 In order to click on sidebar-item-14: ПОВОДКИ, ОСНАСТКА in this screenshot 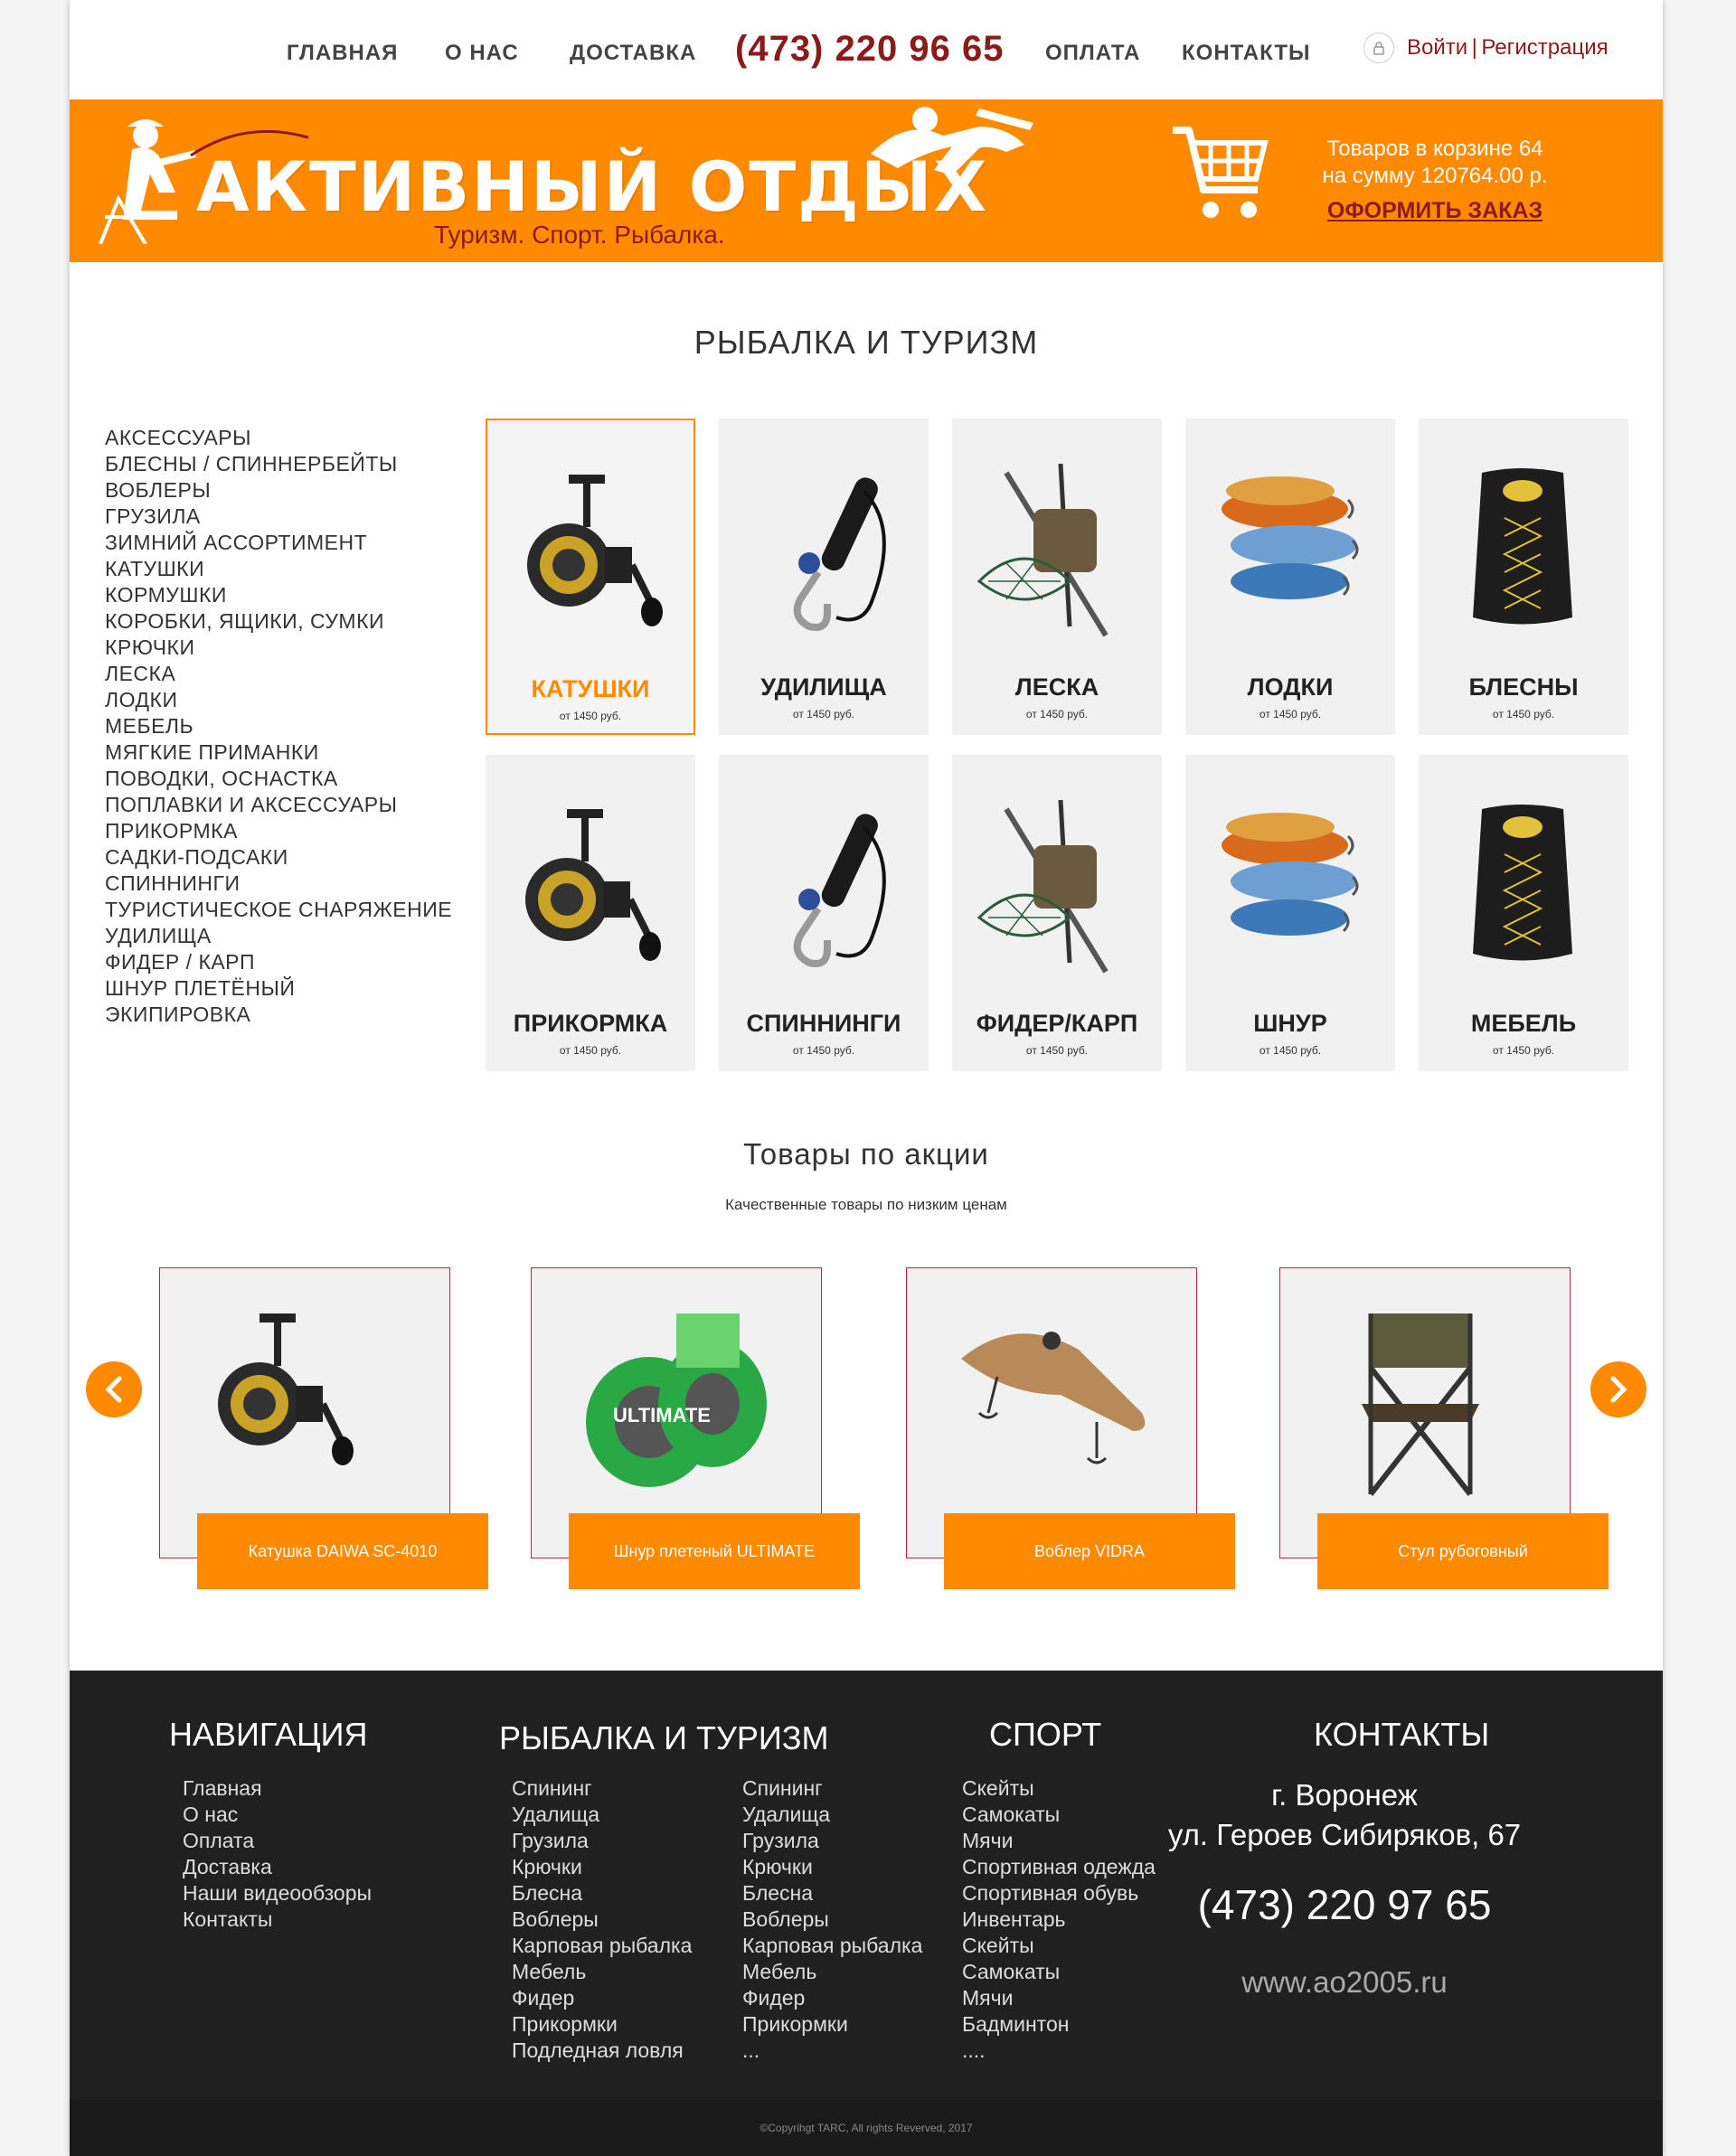, I will do `click(278, 779)`.